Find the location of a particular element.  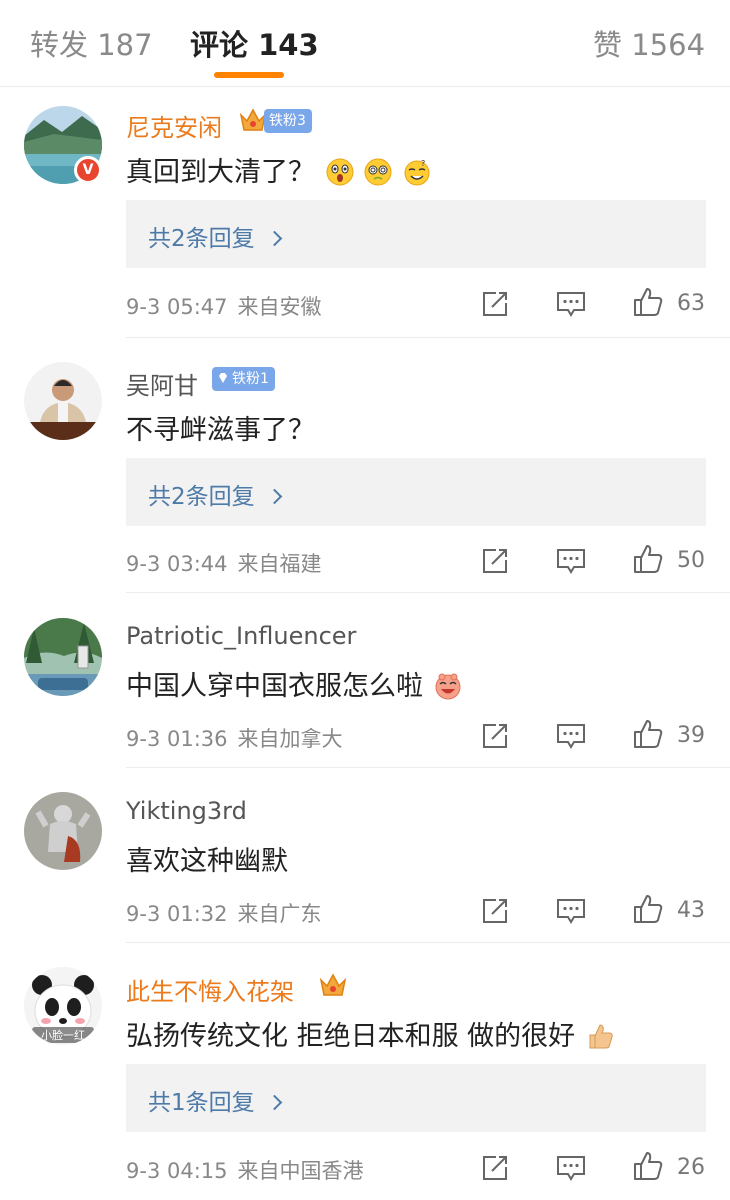

username: Yikting3rd is located at coordinates (186, 811).